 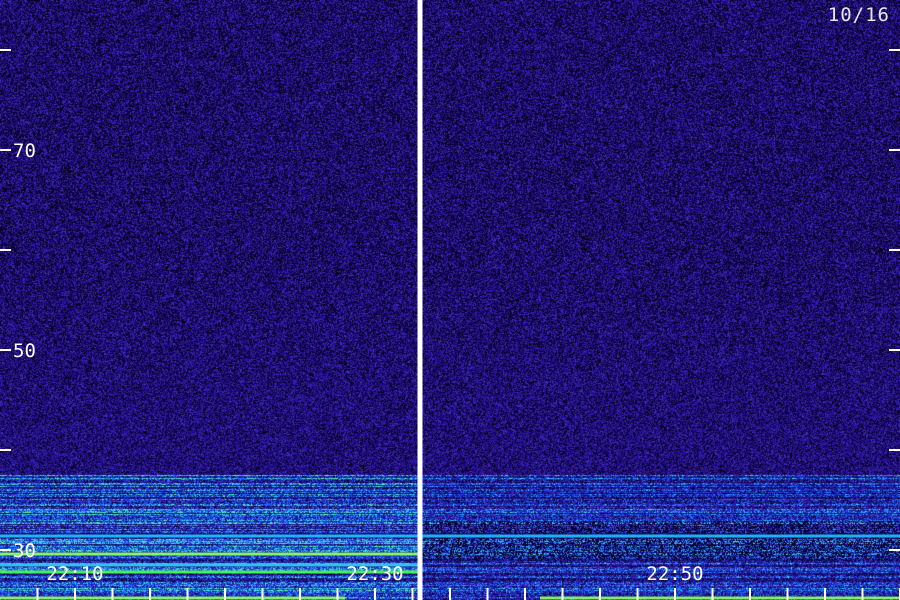 What do you see at coordinates (374, 574) in the screenshot?
I see `x-tick-label-2230: 22:30` at bounding box center [374, 574].